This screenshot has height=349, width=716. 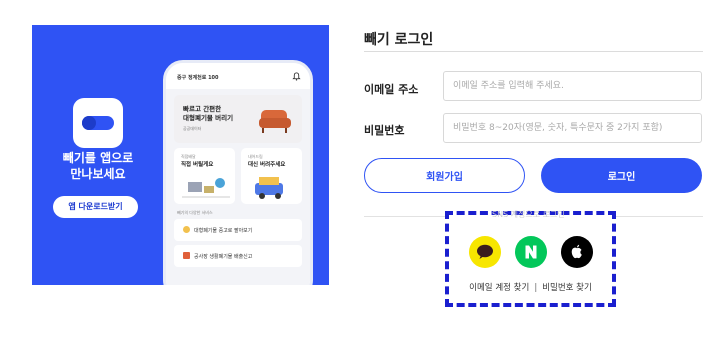 What do you see at coordinates (567, 287) in the screenshot?
I see `find-password-link: 비밀번호 찾기` at bounding box center [567, 287].